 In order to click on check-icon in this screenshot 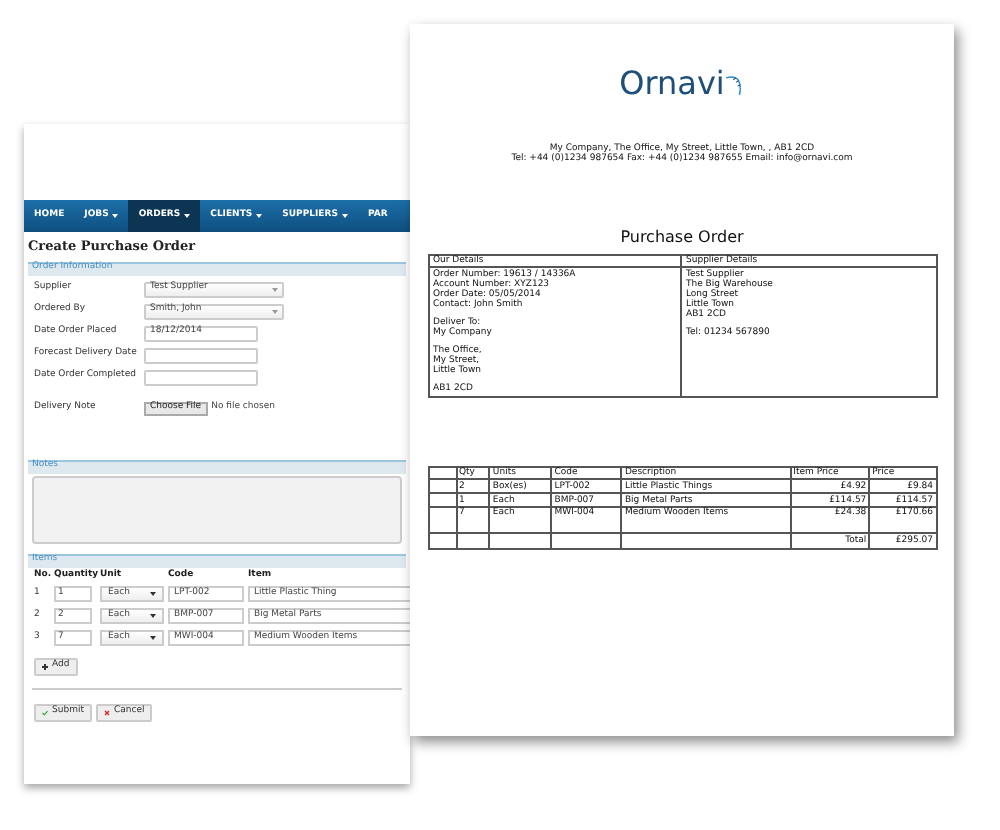, I will do `click(45, 713)`.